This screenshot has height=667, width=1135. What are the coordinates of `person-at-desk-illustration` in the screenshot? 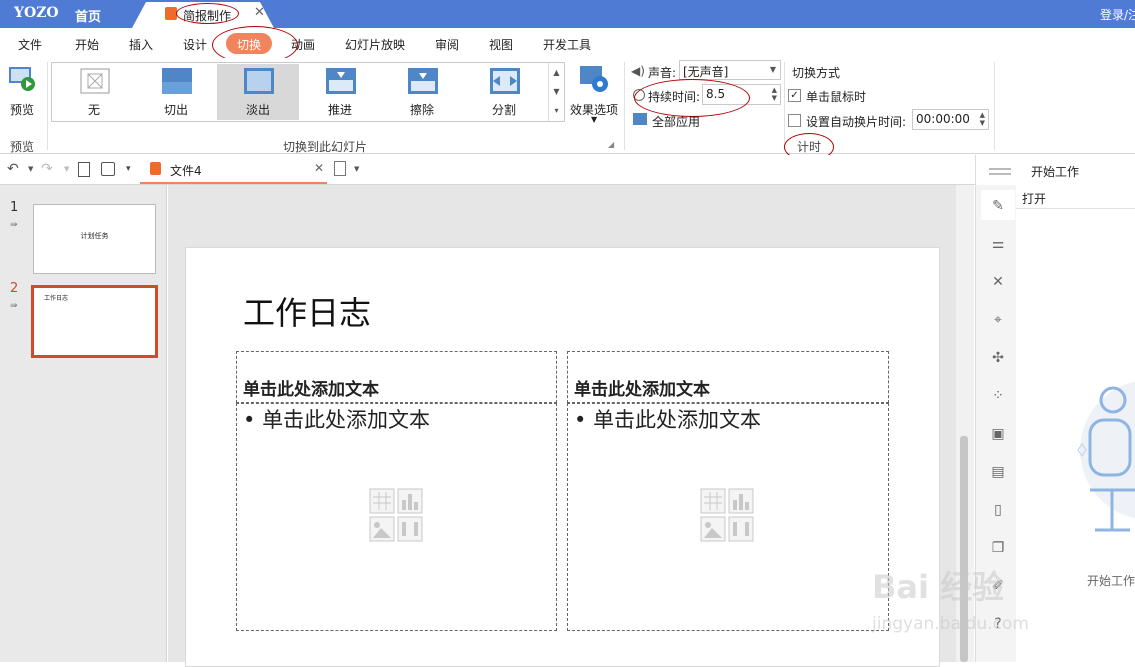 It's located at (1106, 456).